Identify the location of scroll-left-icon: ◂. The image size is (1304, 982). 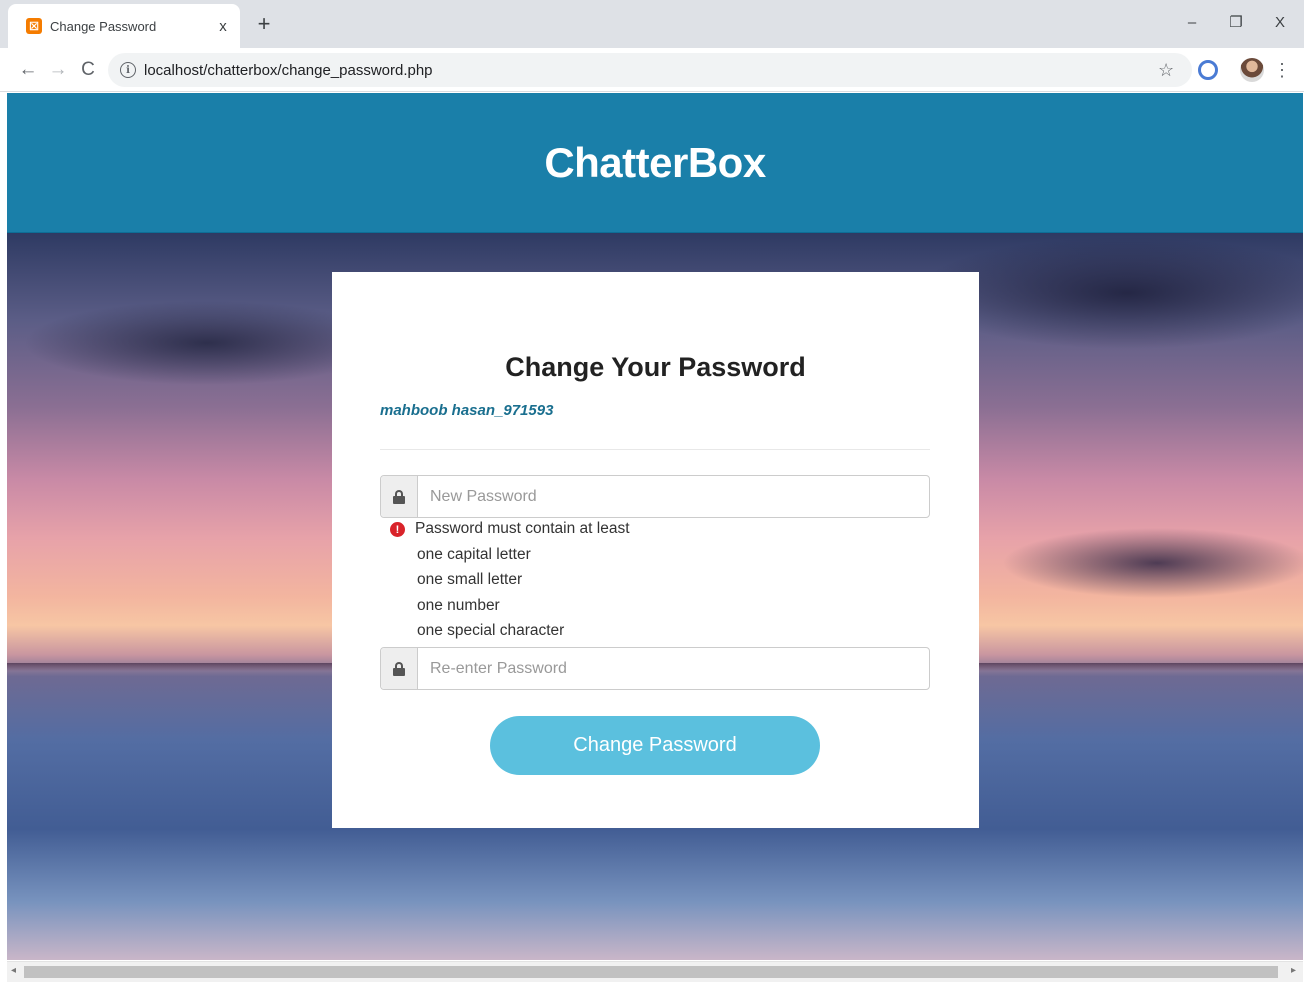
(13, 970).